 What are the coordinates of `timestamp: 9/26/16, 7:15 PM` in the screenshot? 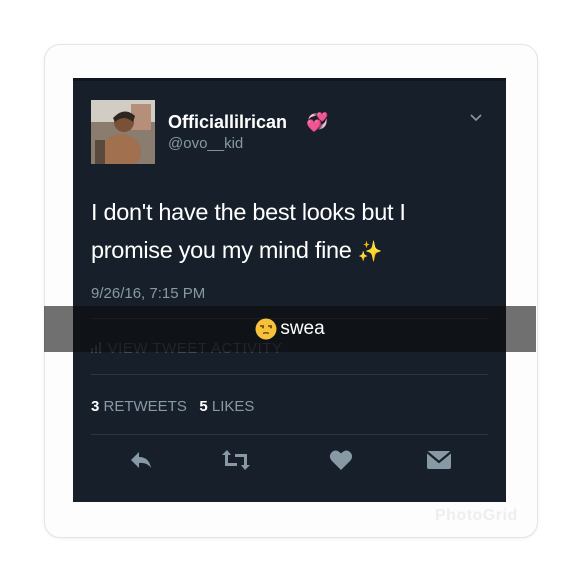 It's located at (148, 293).